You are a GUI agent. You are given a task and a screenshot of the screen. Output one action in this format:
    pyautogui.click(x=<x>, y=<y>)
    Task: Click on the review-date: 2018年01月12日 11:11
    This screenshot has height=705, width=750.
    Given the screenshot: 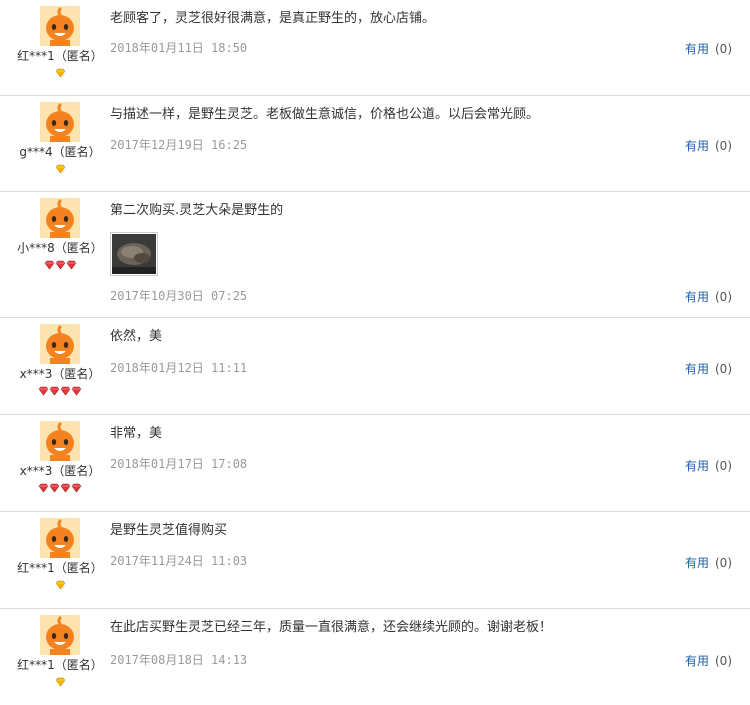 What is the action you would take?
    pyautogui.click(x=179, y=368)
    